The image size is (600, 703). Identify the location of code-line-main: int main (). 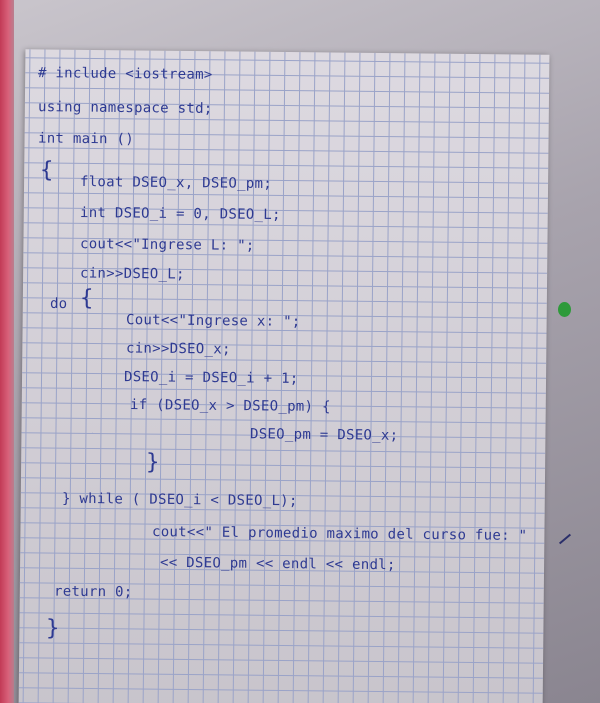
(86, 139).